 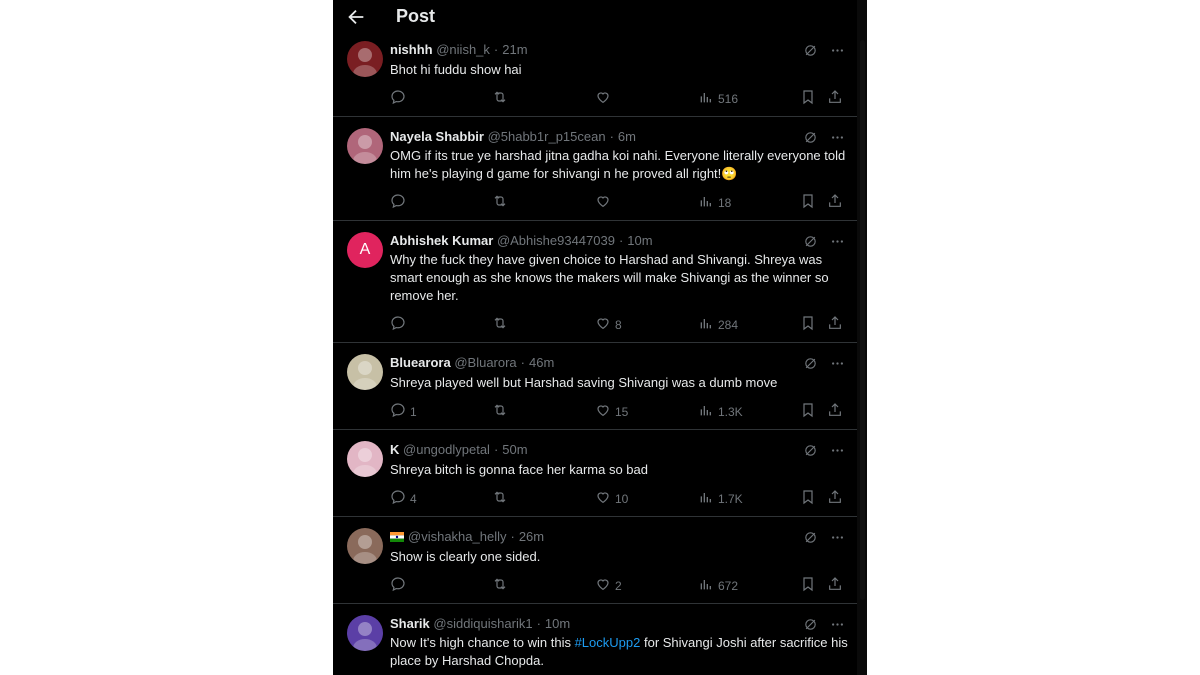 I want to click on post-time: 50m, so click(x=514, y=449).